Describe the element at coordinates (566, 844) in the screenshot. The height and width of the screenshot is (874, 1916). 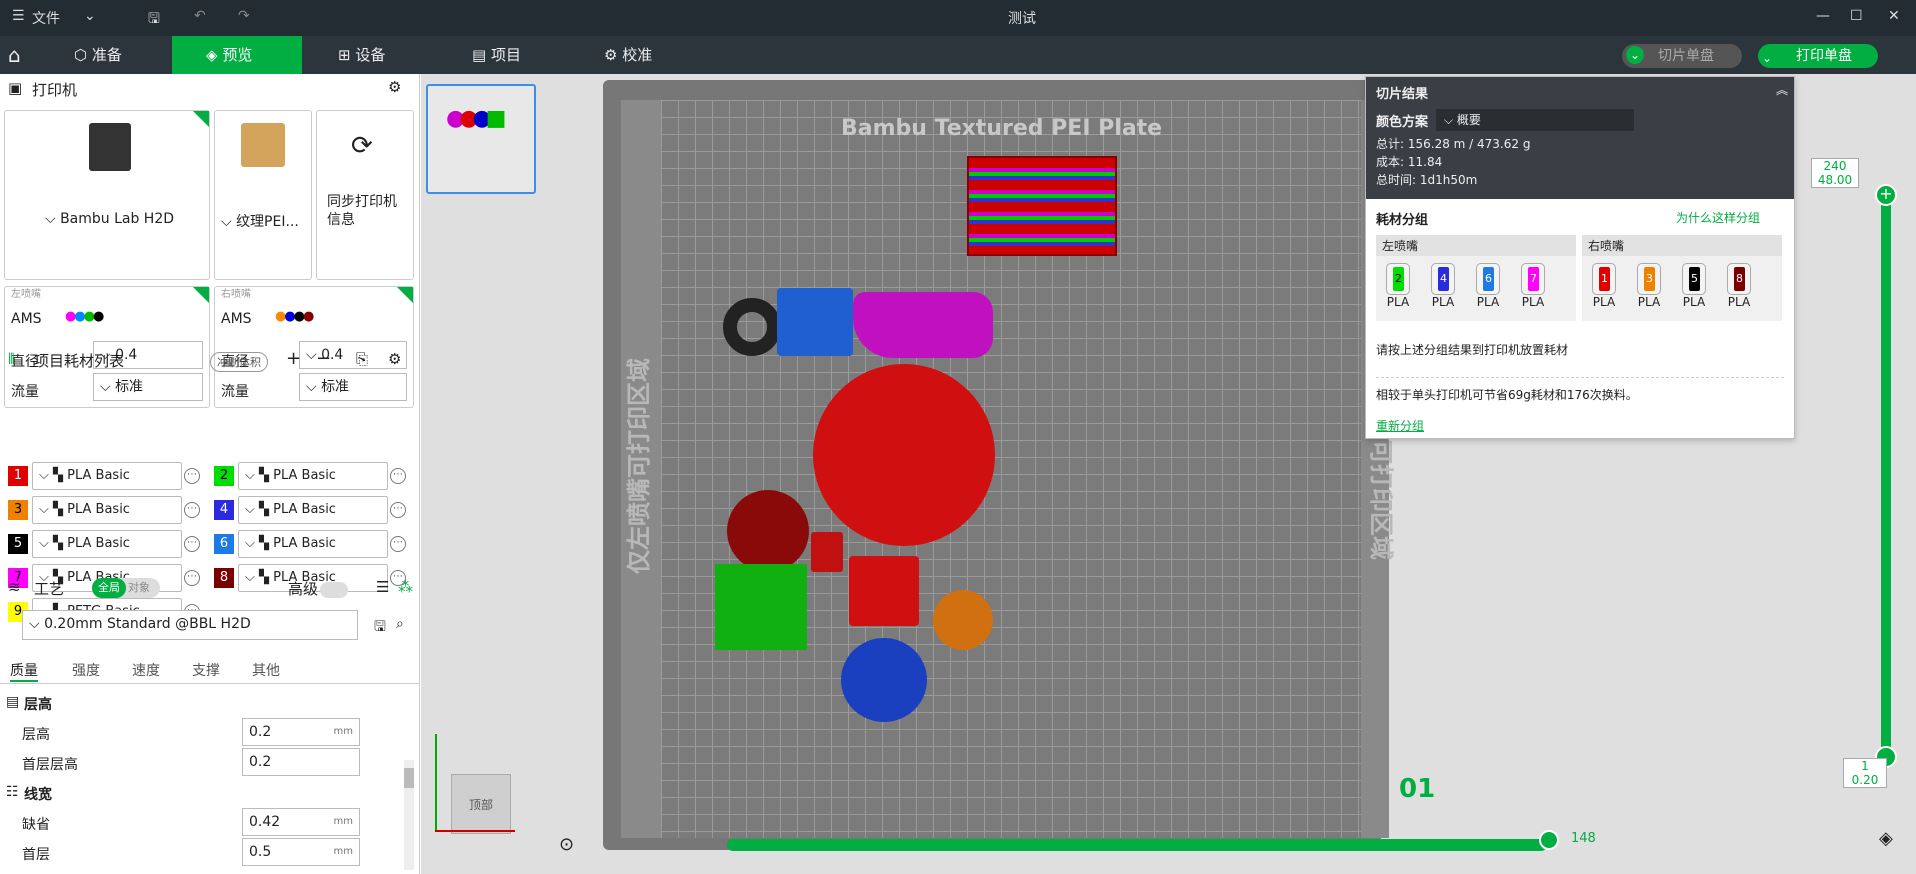
I see `camera-fit-icon: ⊙` at that location.